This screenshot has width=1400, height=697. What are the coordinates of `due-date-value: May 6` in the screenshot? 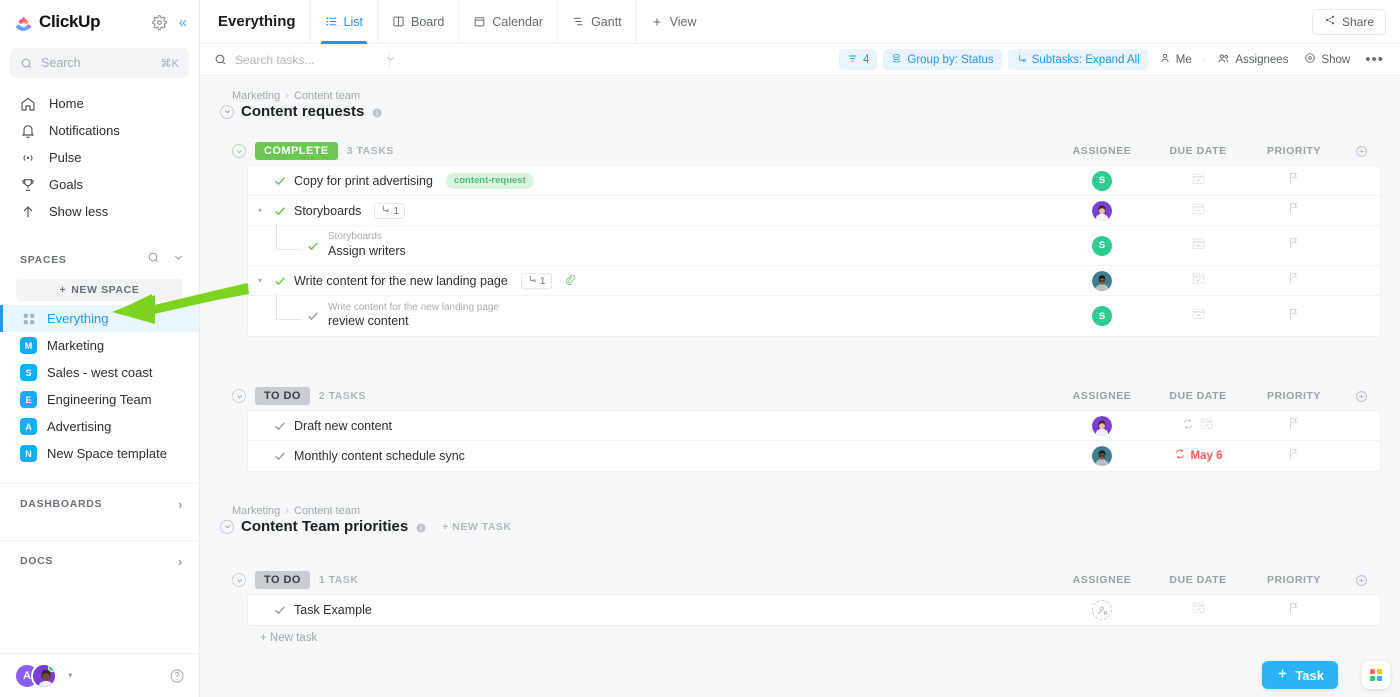 It's located at (1207, 456).